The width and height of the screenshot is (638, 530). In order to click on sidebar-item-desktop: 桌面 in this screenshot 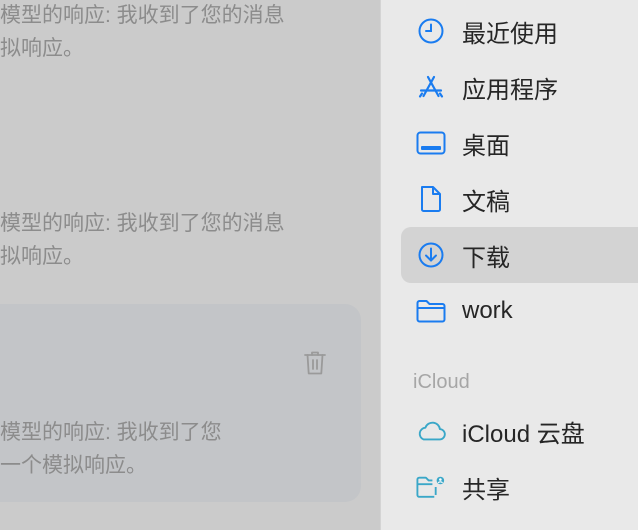, I will do `click(519, 143)`.